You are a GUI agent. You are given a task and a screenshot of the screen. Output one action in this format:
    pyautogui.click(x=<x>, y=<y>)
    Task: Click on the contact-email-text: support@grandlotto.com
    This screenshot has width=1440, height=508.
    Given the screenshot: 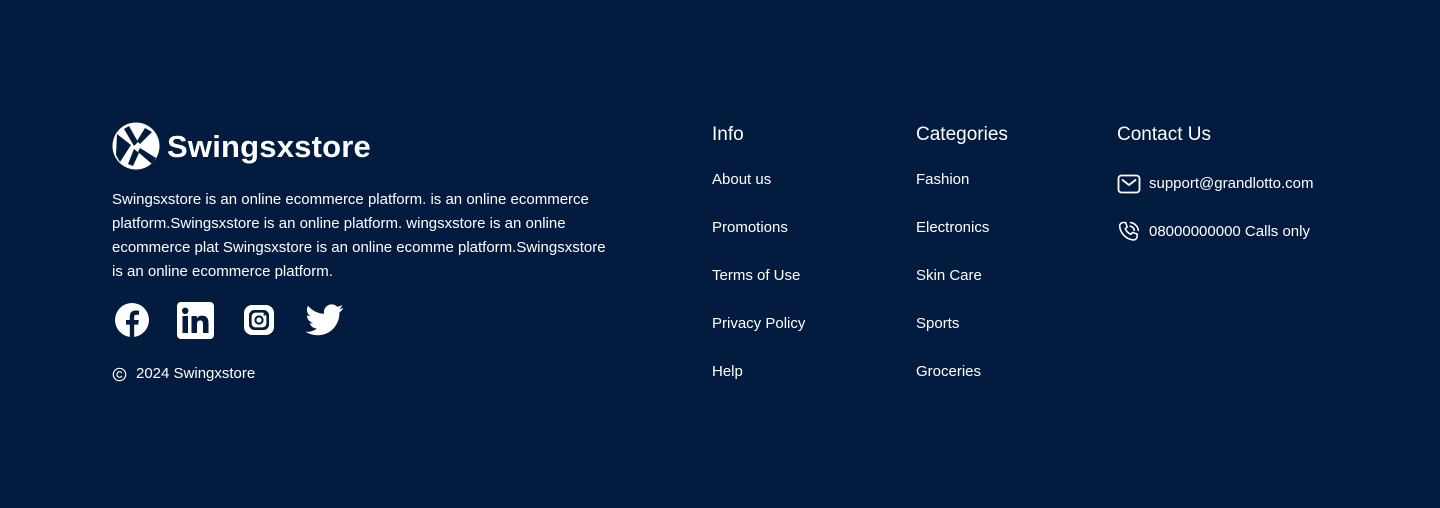 What is the action you would take?
    pyautogui.click(x=1231, y=183)
    